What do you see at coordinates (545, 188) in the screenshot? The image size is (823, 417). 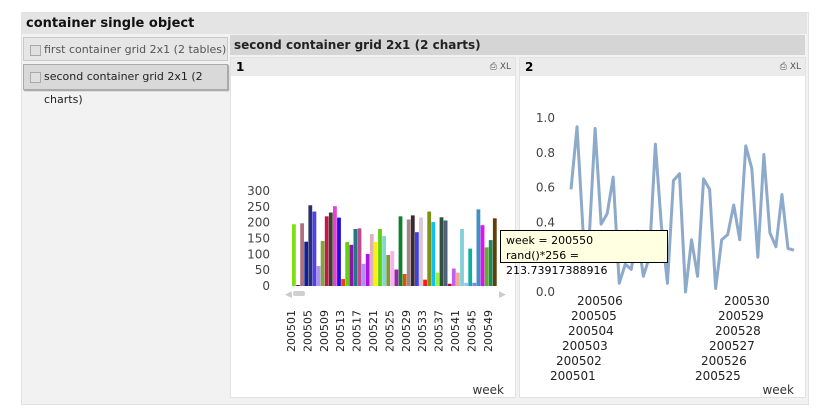 I see `y-tick-label: 0.6` at bounding box center [545, 188].